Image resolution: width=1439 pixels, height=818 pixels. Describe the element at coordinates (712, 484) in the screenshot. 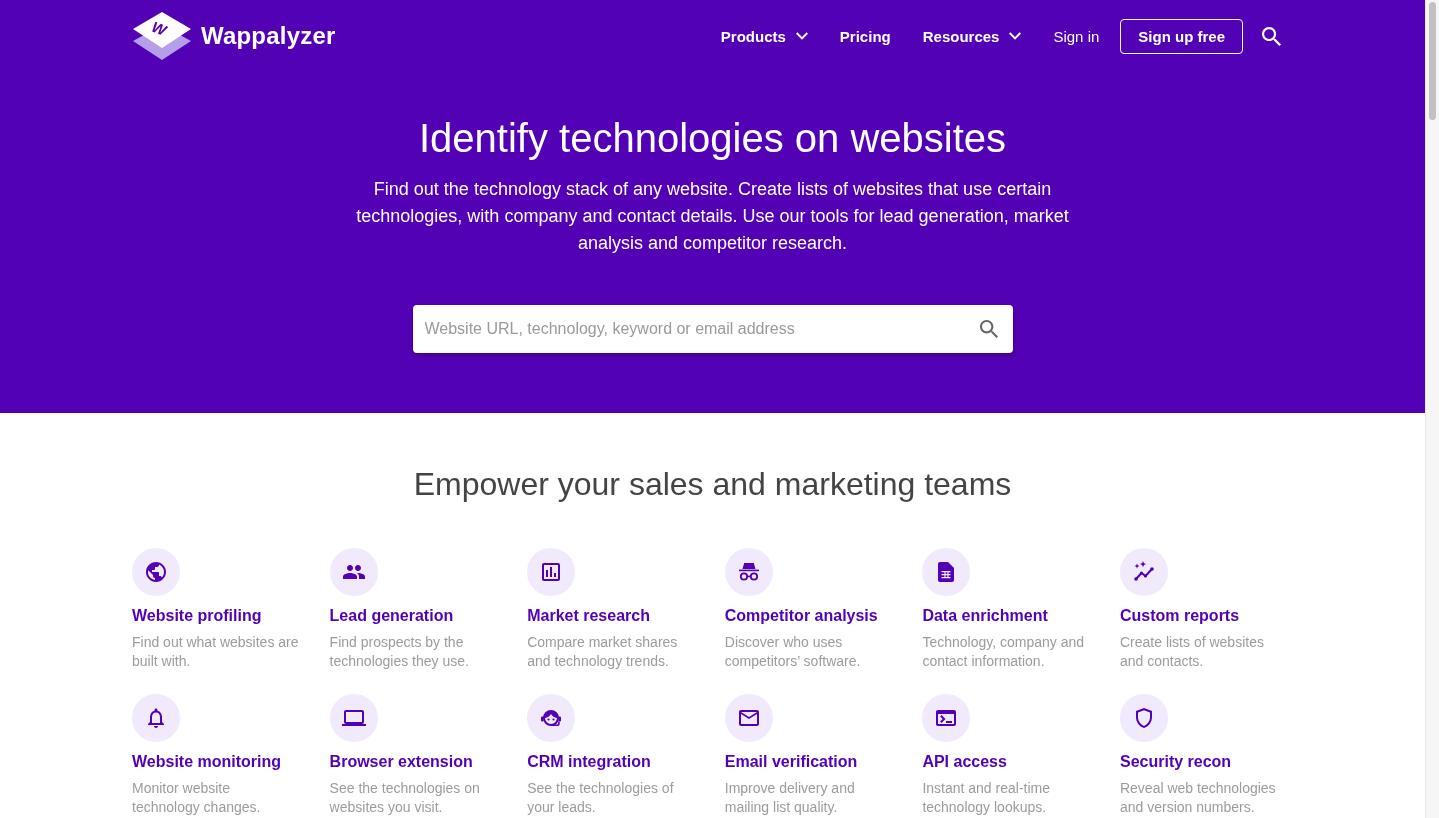

I see `section-heading: Empower your sales and marketing teams` at that location.